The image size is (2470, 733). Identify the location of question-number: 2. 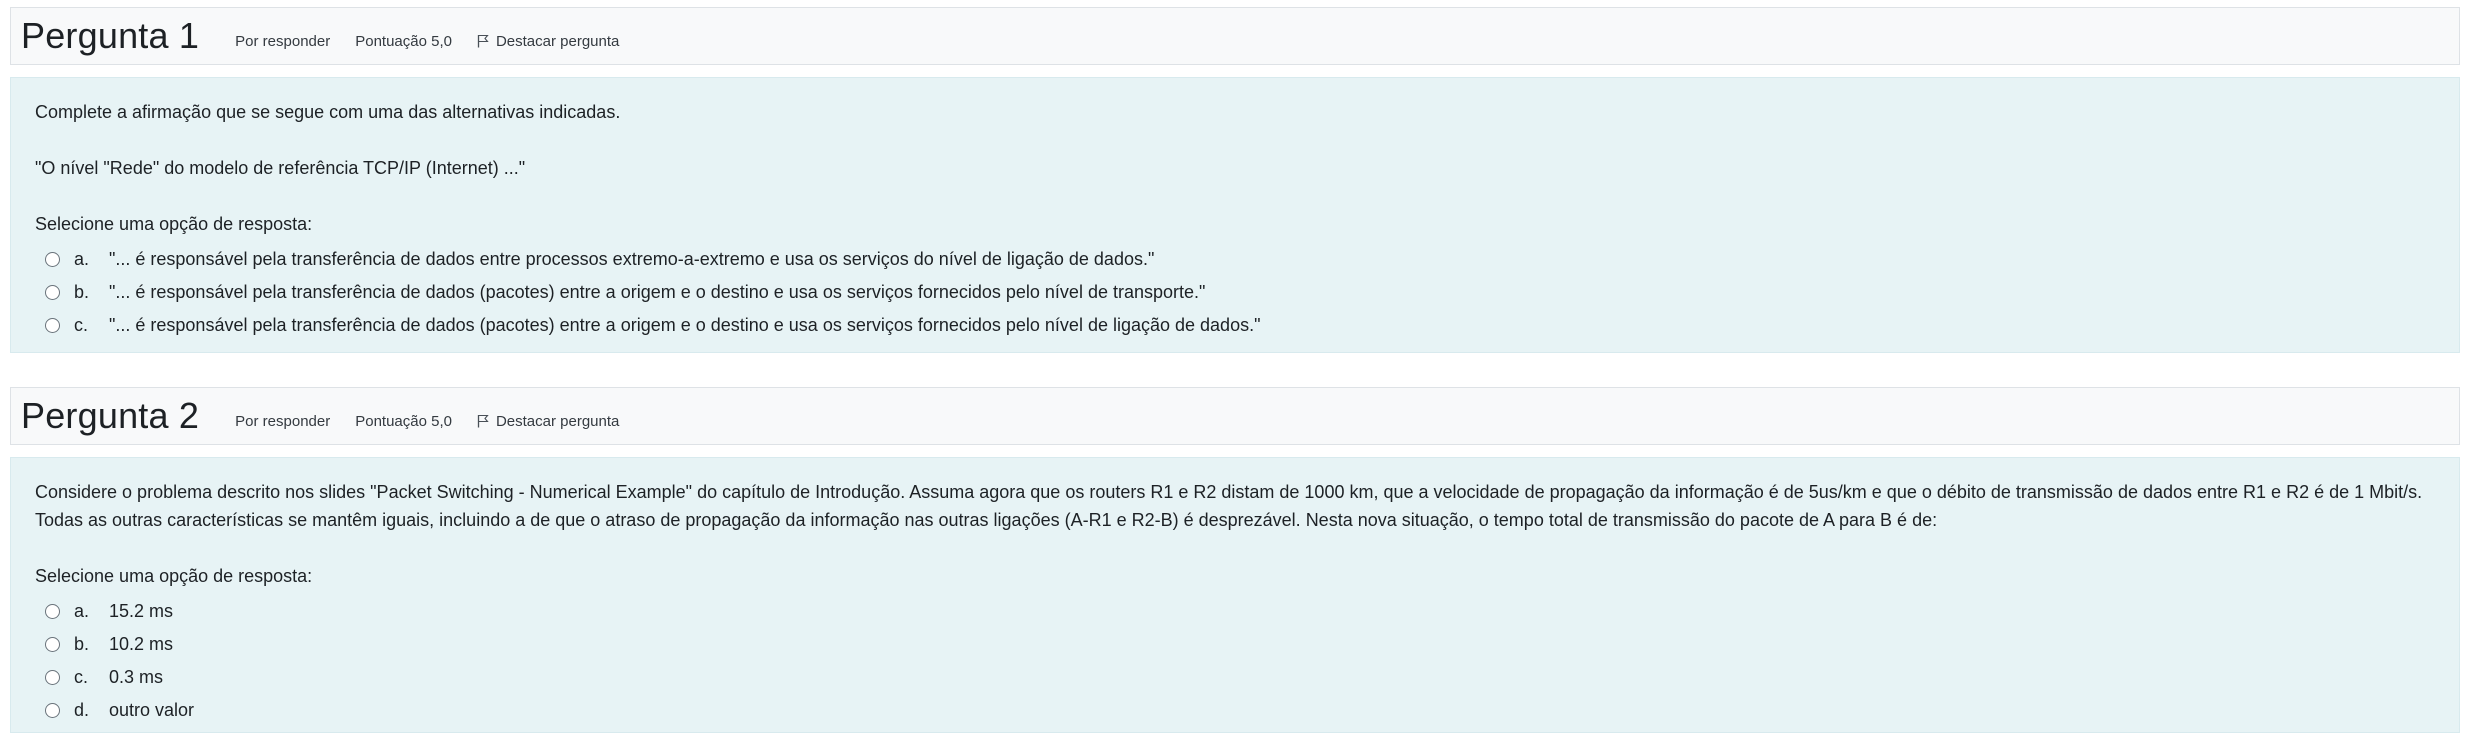
(189, 415).